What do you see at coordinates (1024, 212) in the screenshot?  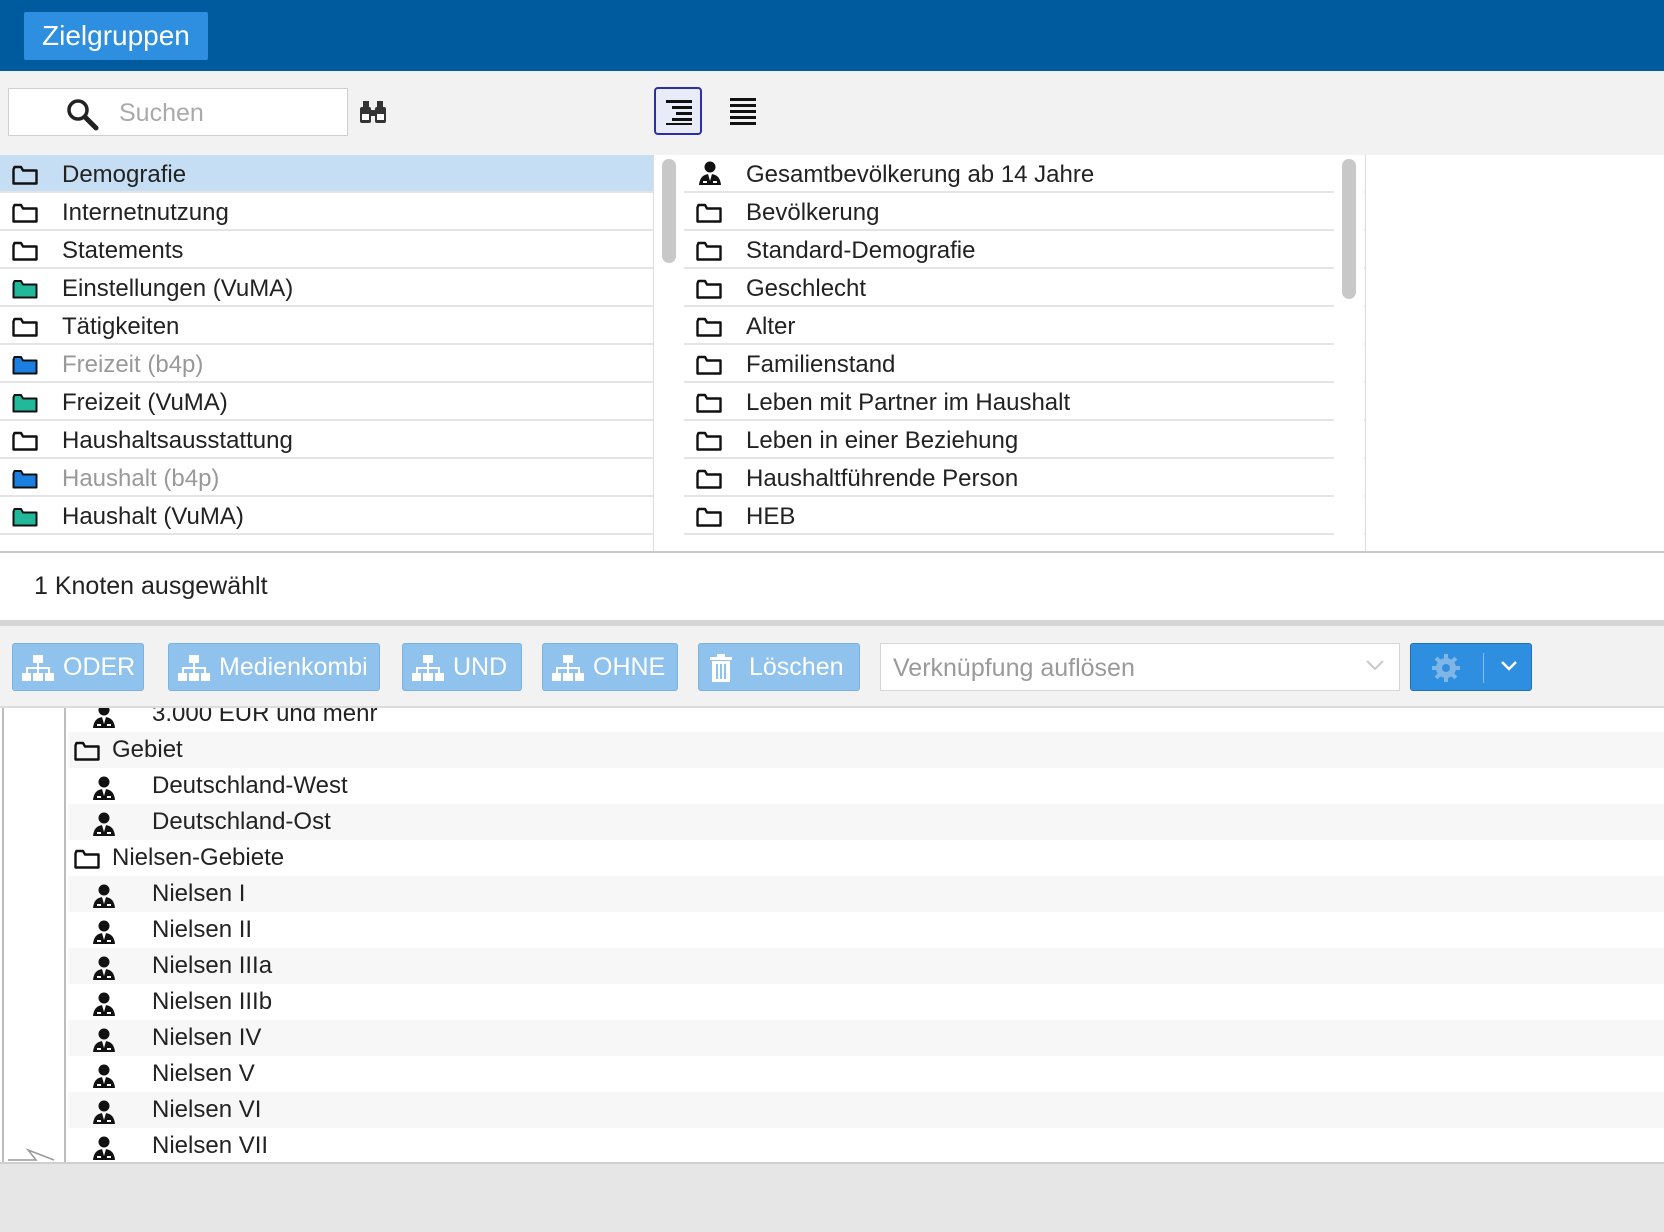 I see `list-item: Bevölkerung` at bounding box center [1024, 212].